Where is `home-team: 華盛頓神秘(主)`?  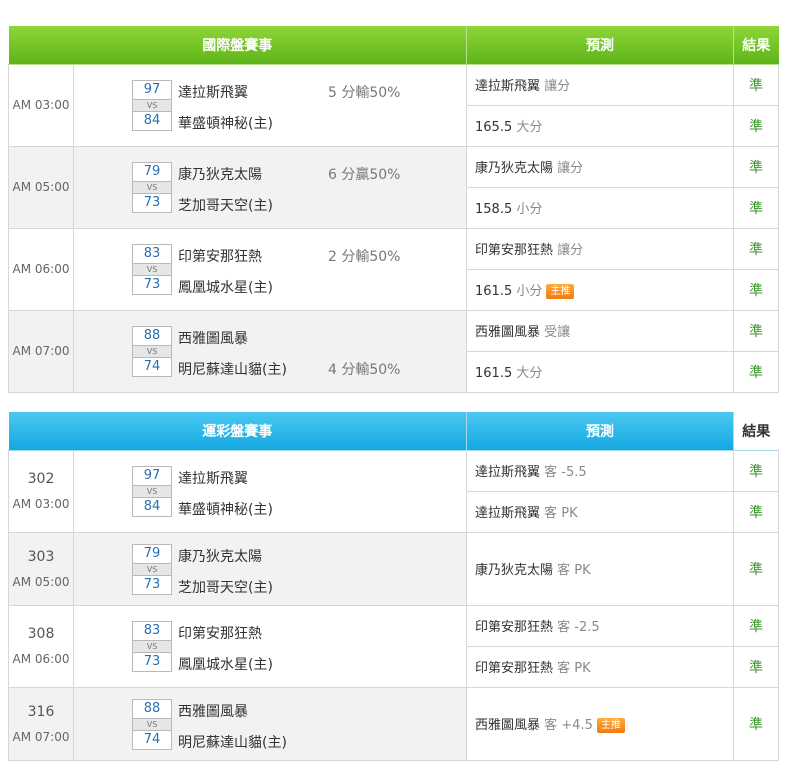 home-team: 華盛頓神秘(主) is located at coordinates (225, 510).